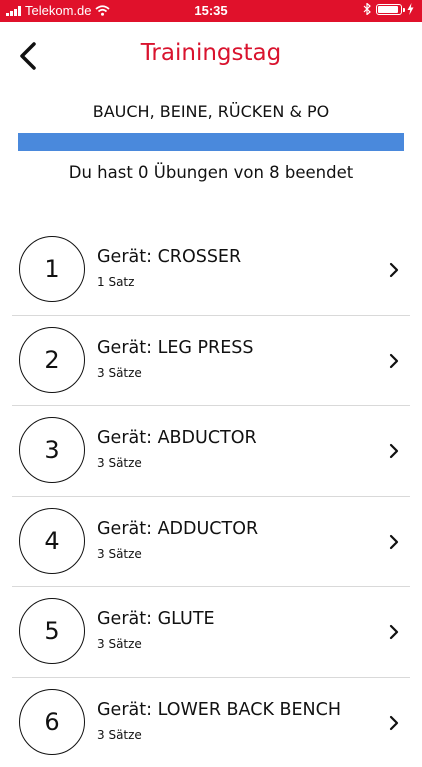  I want to click on exercise-number: 3, so click(52, 450).